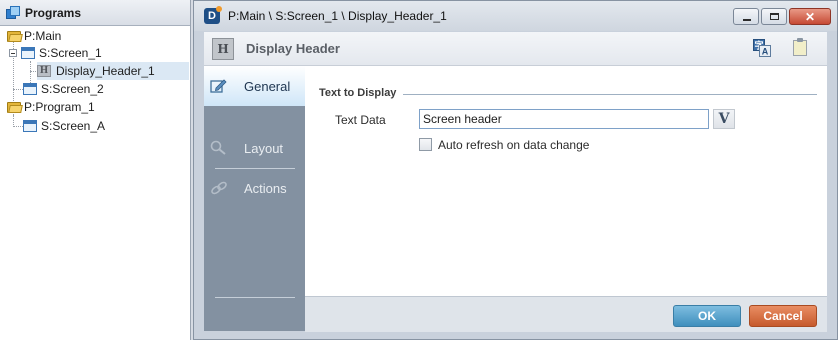  I want to click on cancel-button: Cancel, so click(783, 316).